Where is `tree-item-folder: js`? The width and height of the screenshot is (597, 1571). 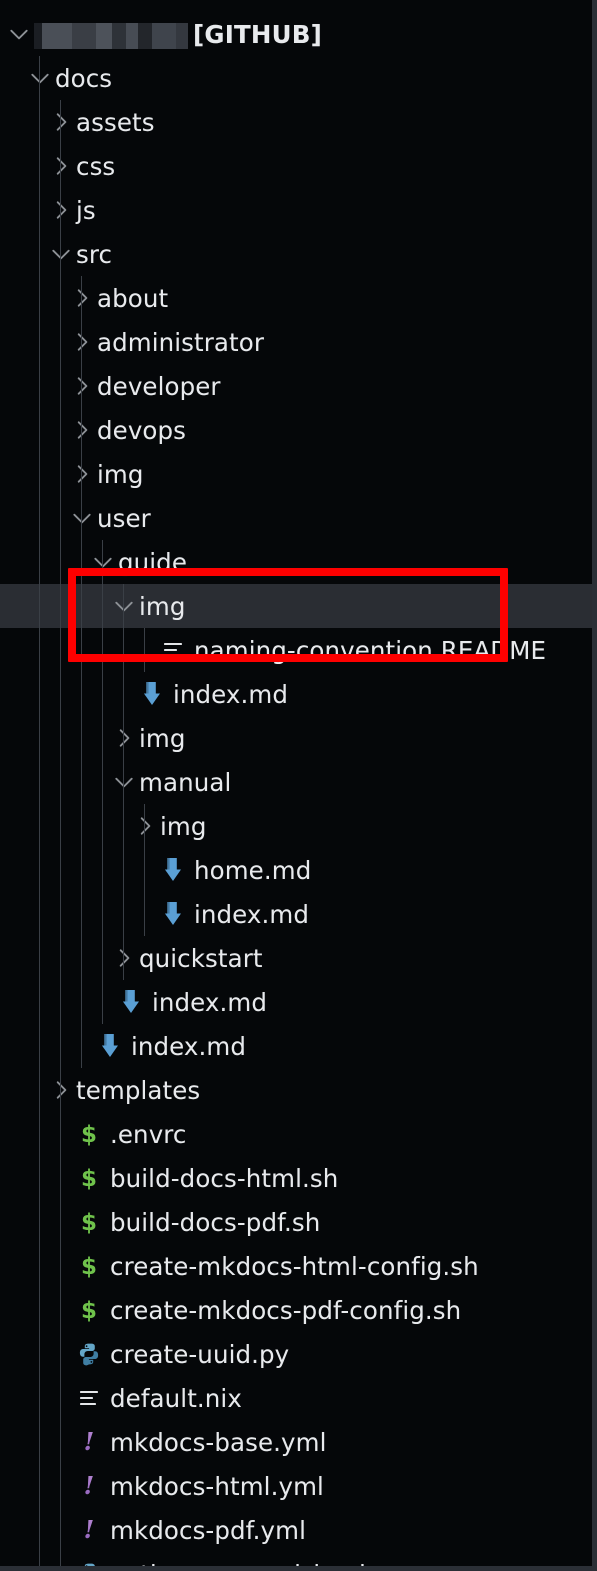 tree-item-folder: js is located at coordinates (298, 210).